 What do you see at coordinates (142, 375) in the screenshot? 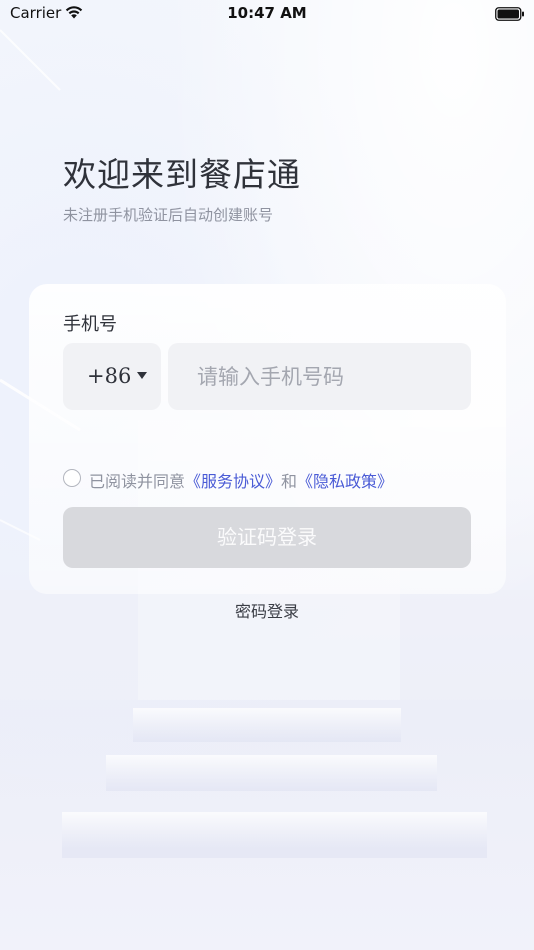
I see `chevron-down-icon` at bounding box center [142, 375].